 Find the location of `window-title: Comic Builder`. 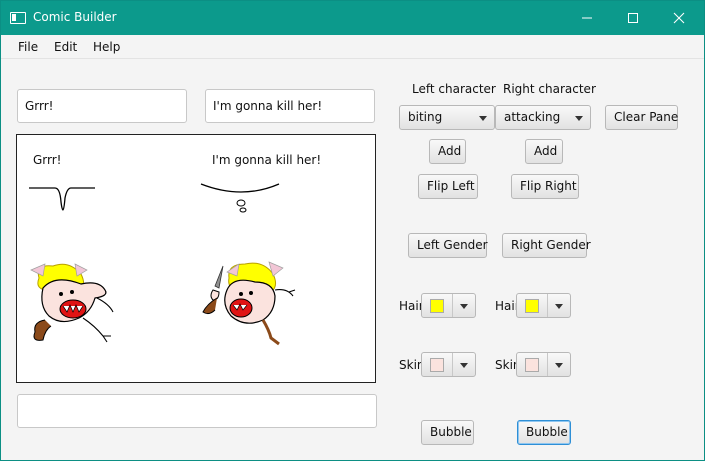

window-title: Comic Builder is located at coordinates (75, 17).